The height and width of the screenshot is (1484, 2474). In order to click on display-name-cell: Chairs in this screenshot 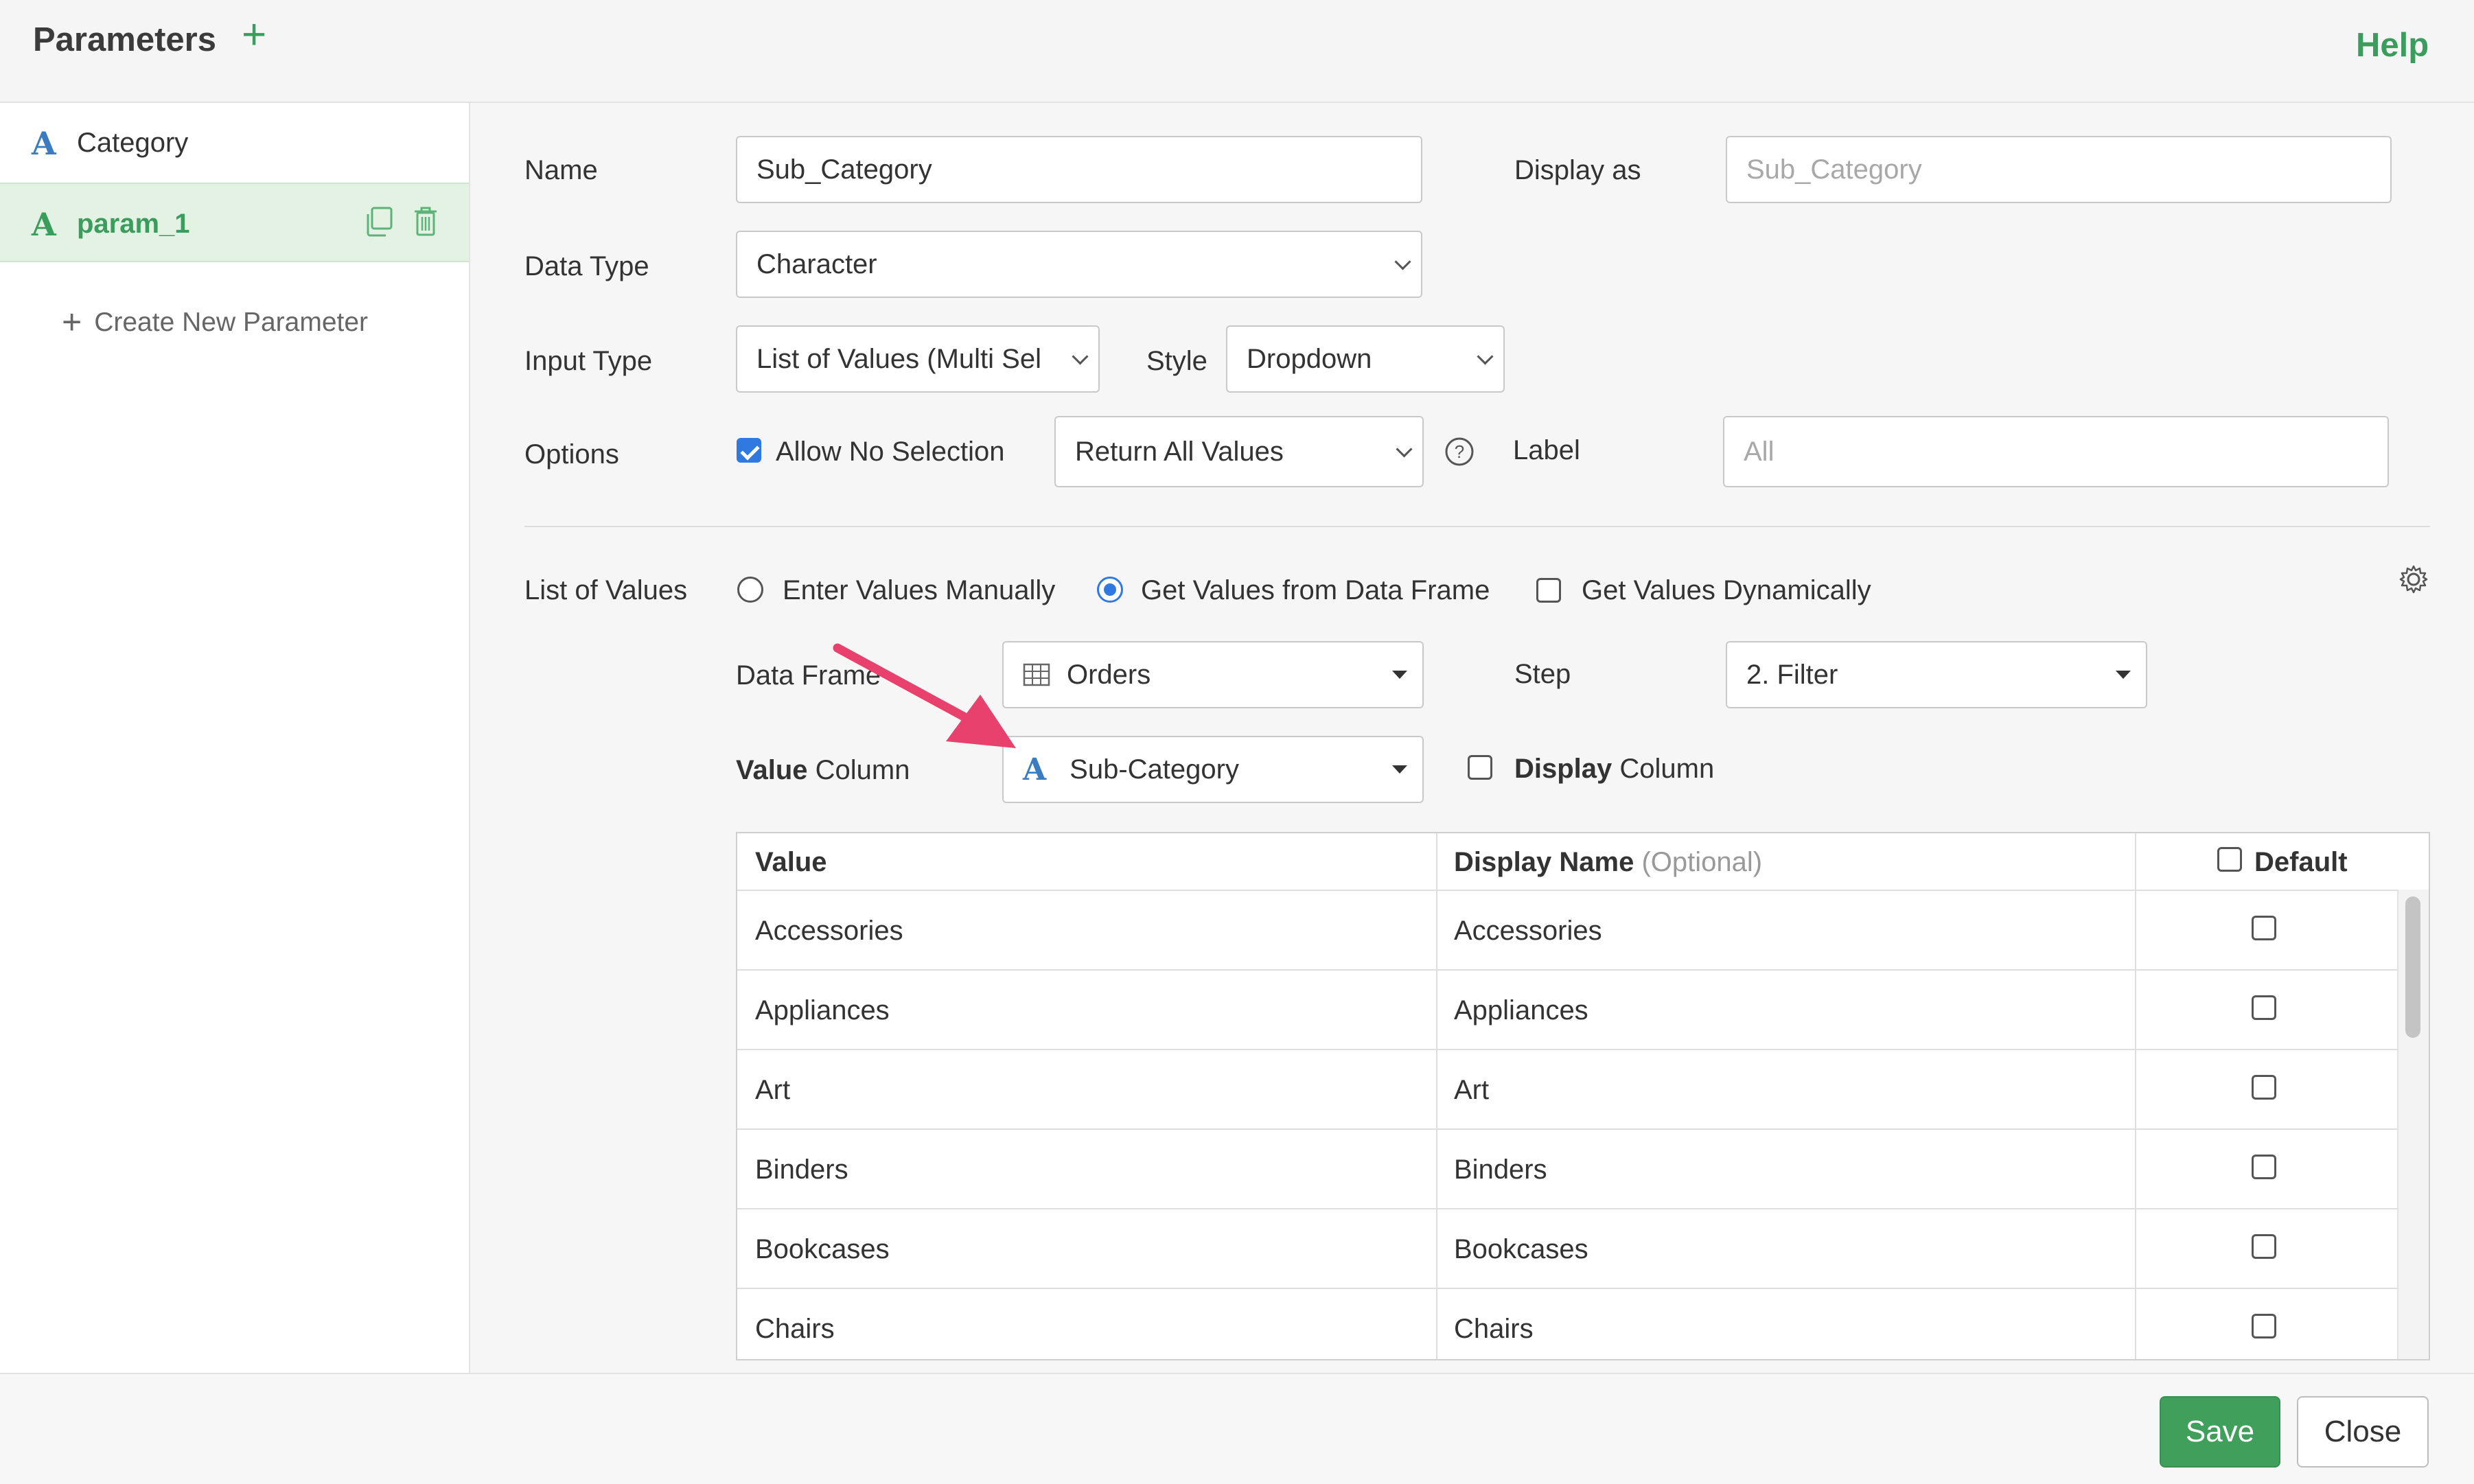, I will do `click(1494, 1329)`.